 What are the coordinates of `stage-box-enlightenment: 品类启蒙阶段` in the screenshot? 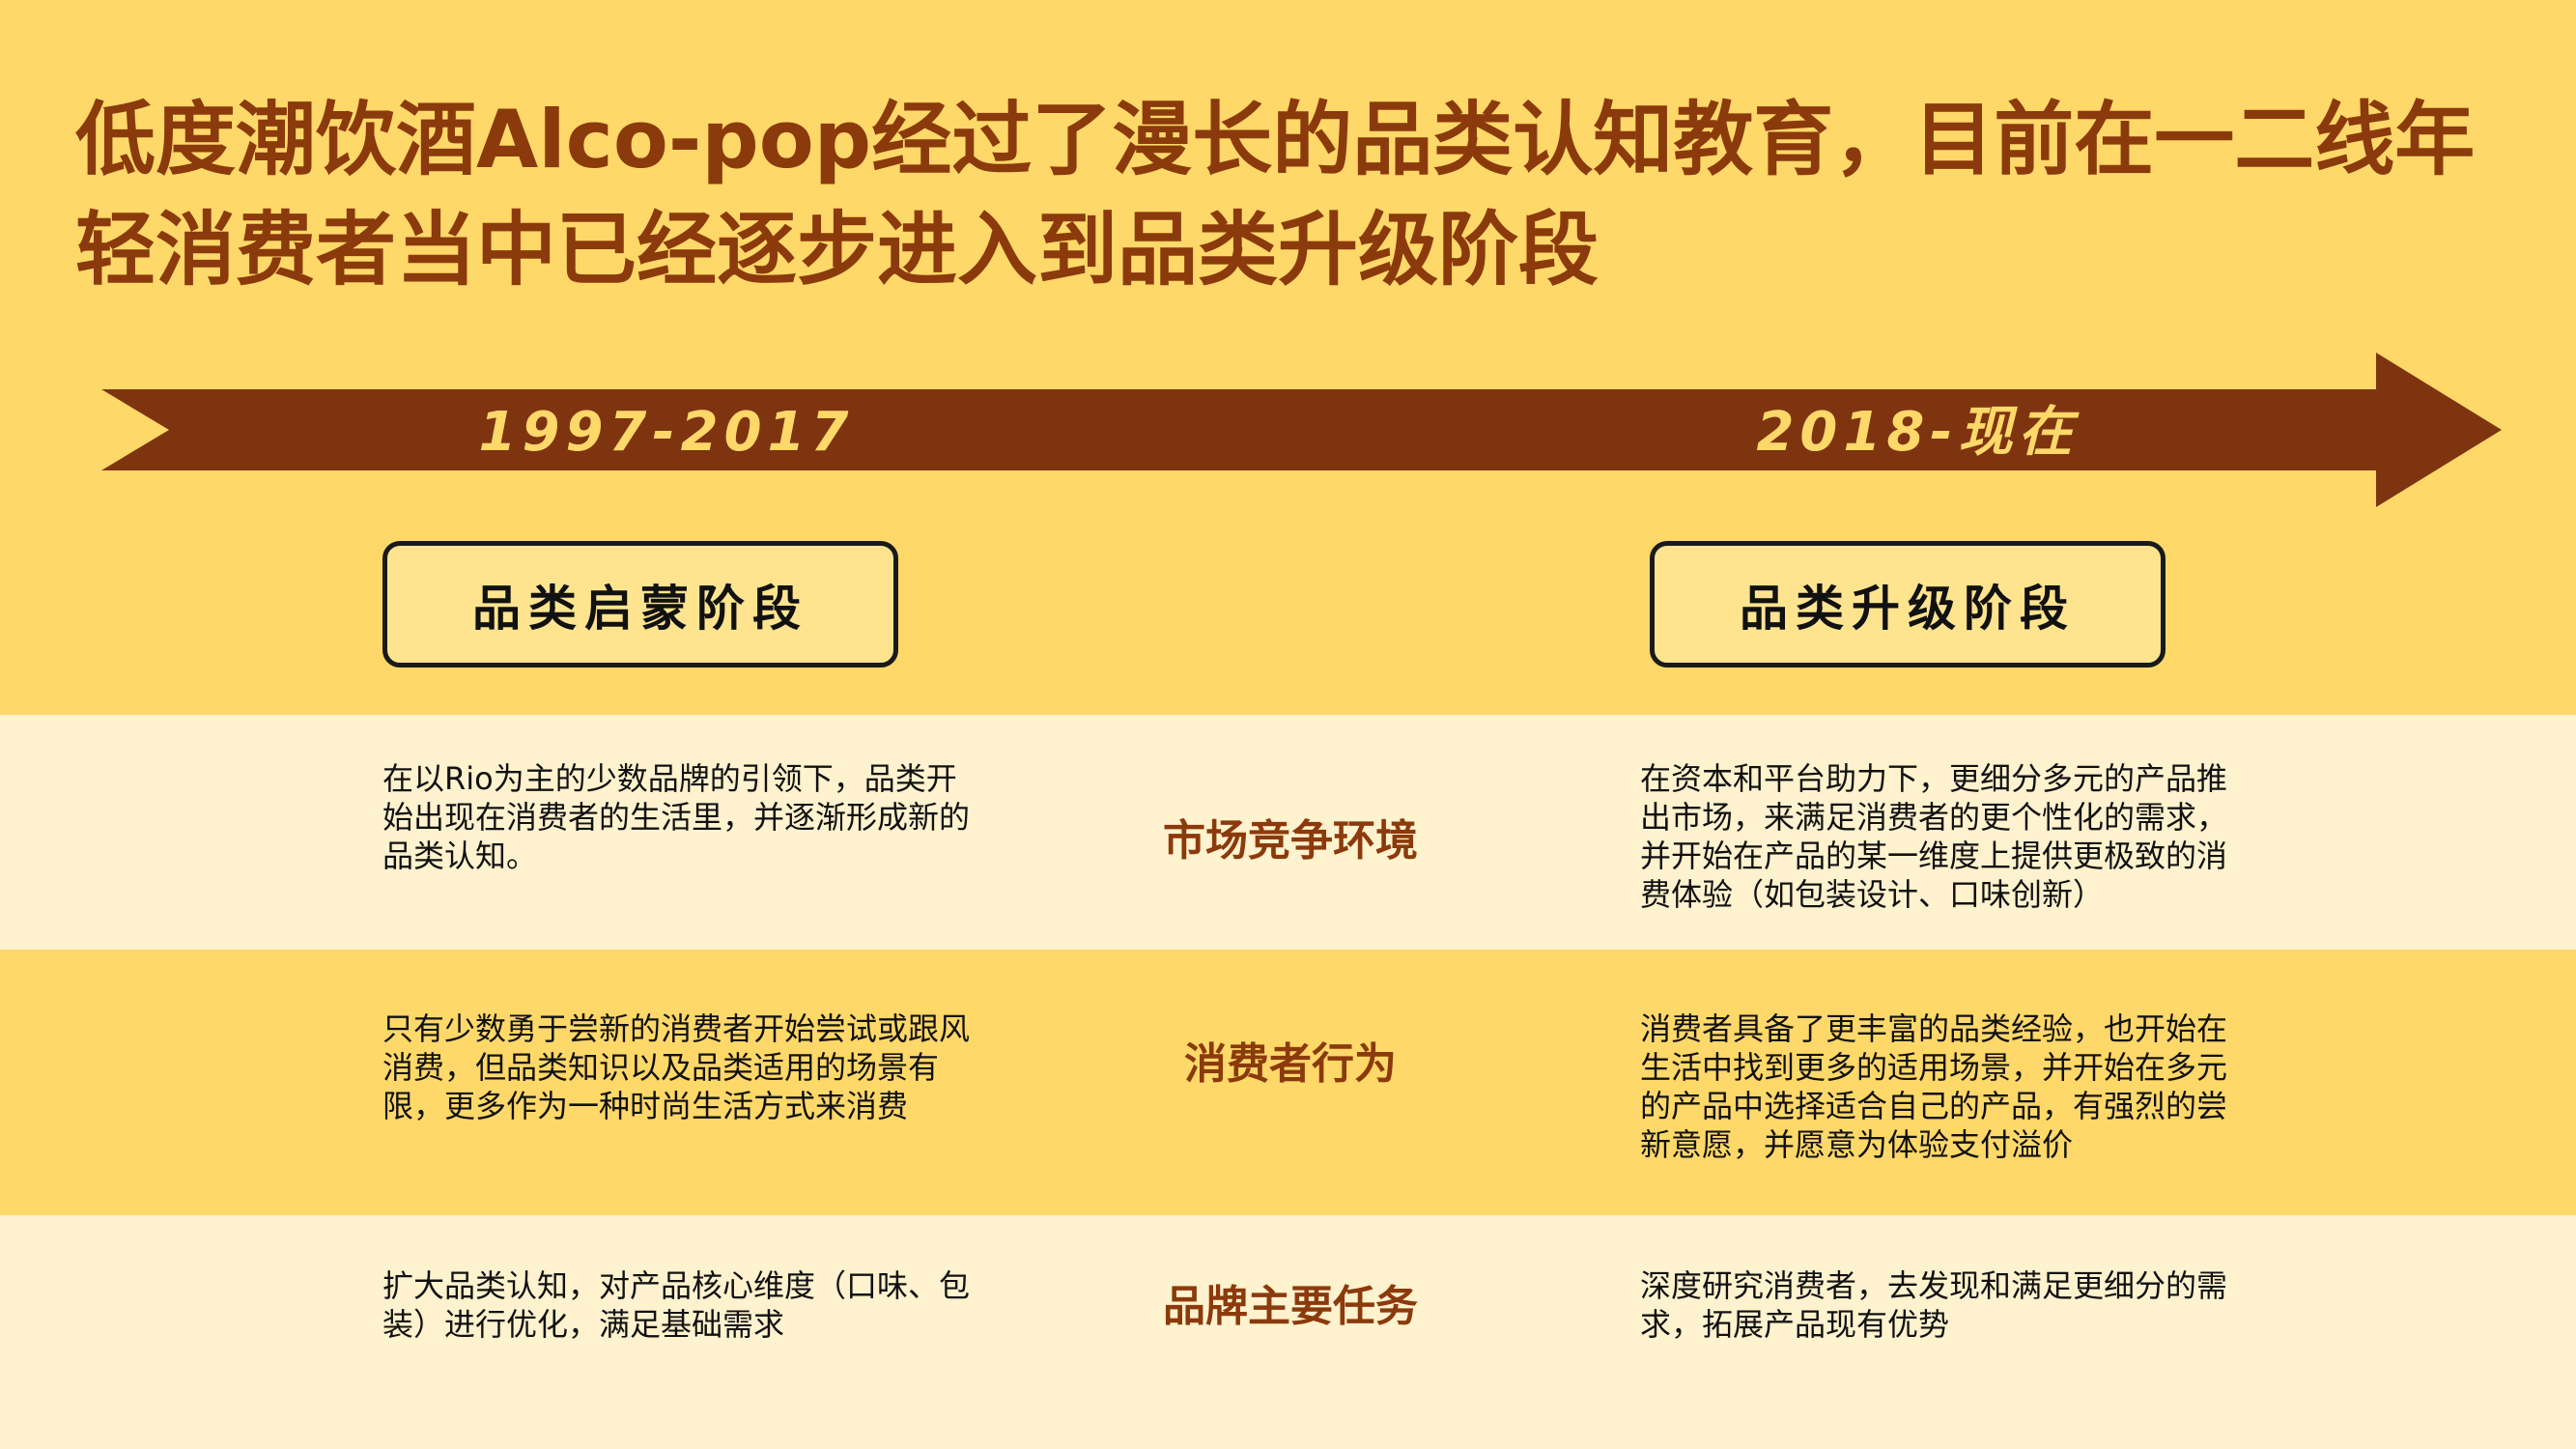 It's located at (640, 604).